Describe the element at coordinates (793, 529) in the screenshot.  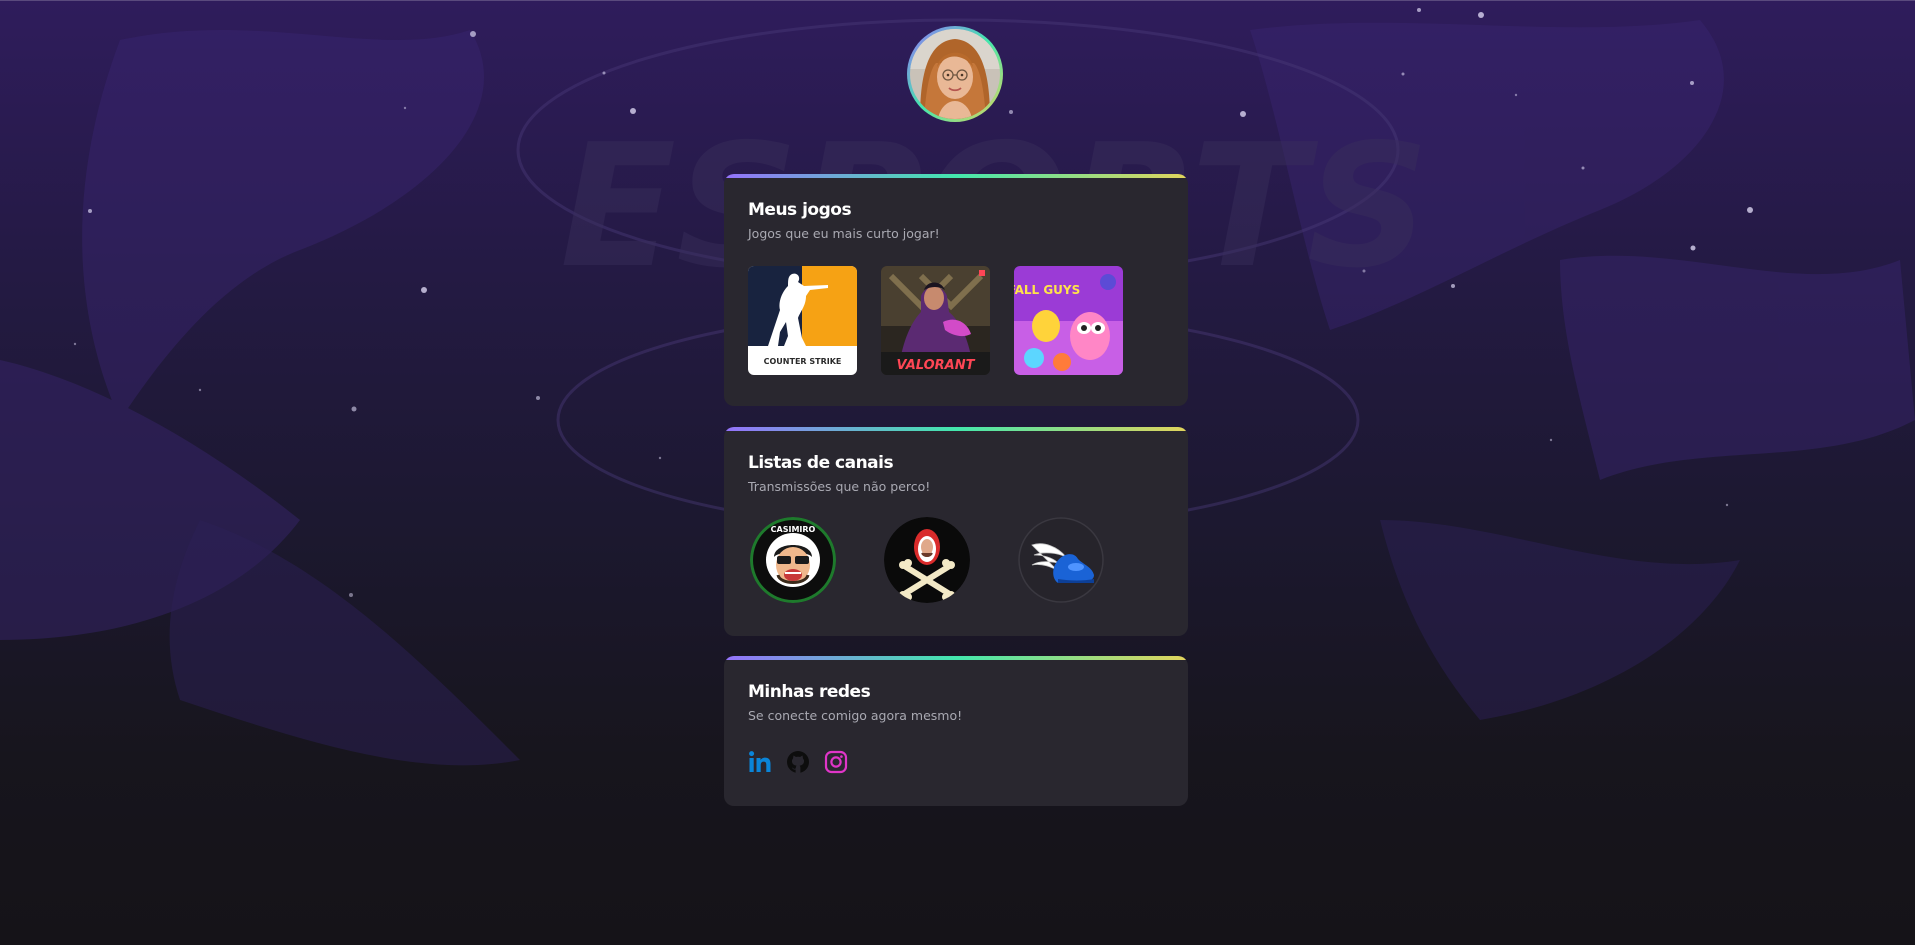
I see `casimiro-logo-text: CASIMIRO` at that location.